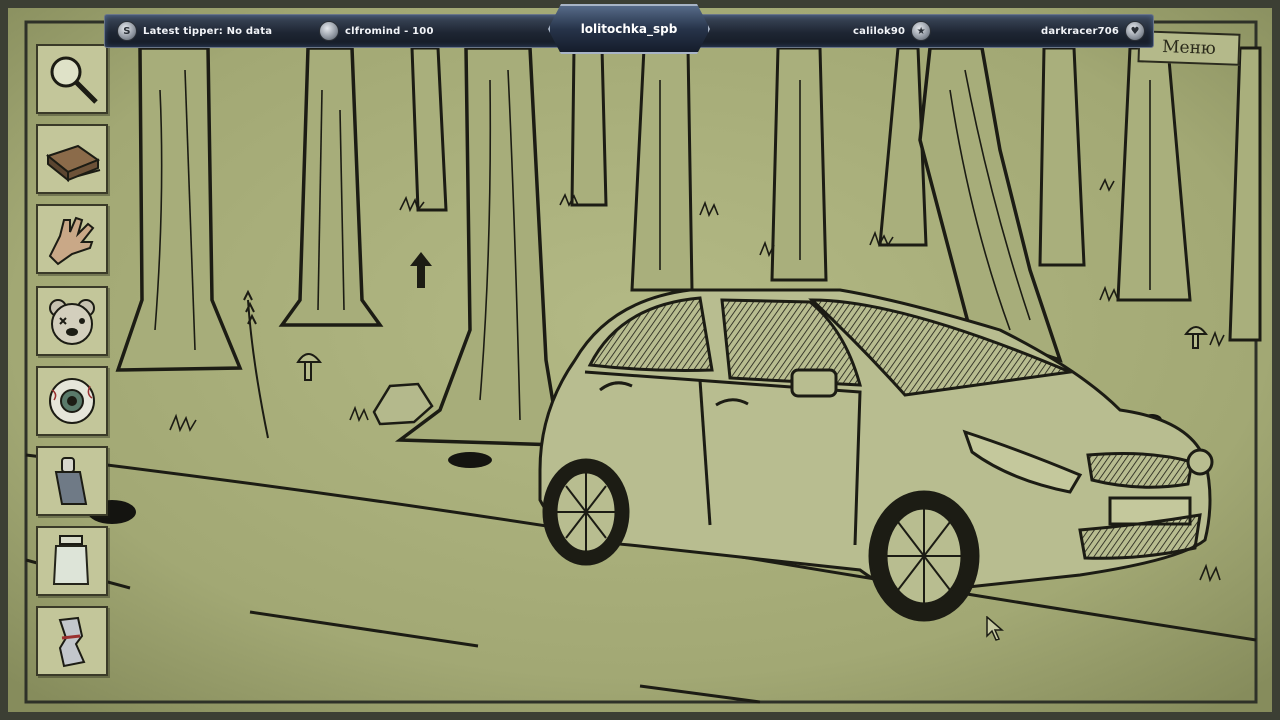 This screenshot has width=1280, height=720. I want to click on inventory-slot-eyeball, so click(72, 401).